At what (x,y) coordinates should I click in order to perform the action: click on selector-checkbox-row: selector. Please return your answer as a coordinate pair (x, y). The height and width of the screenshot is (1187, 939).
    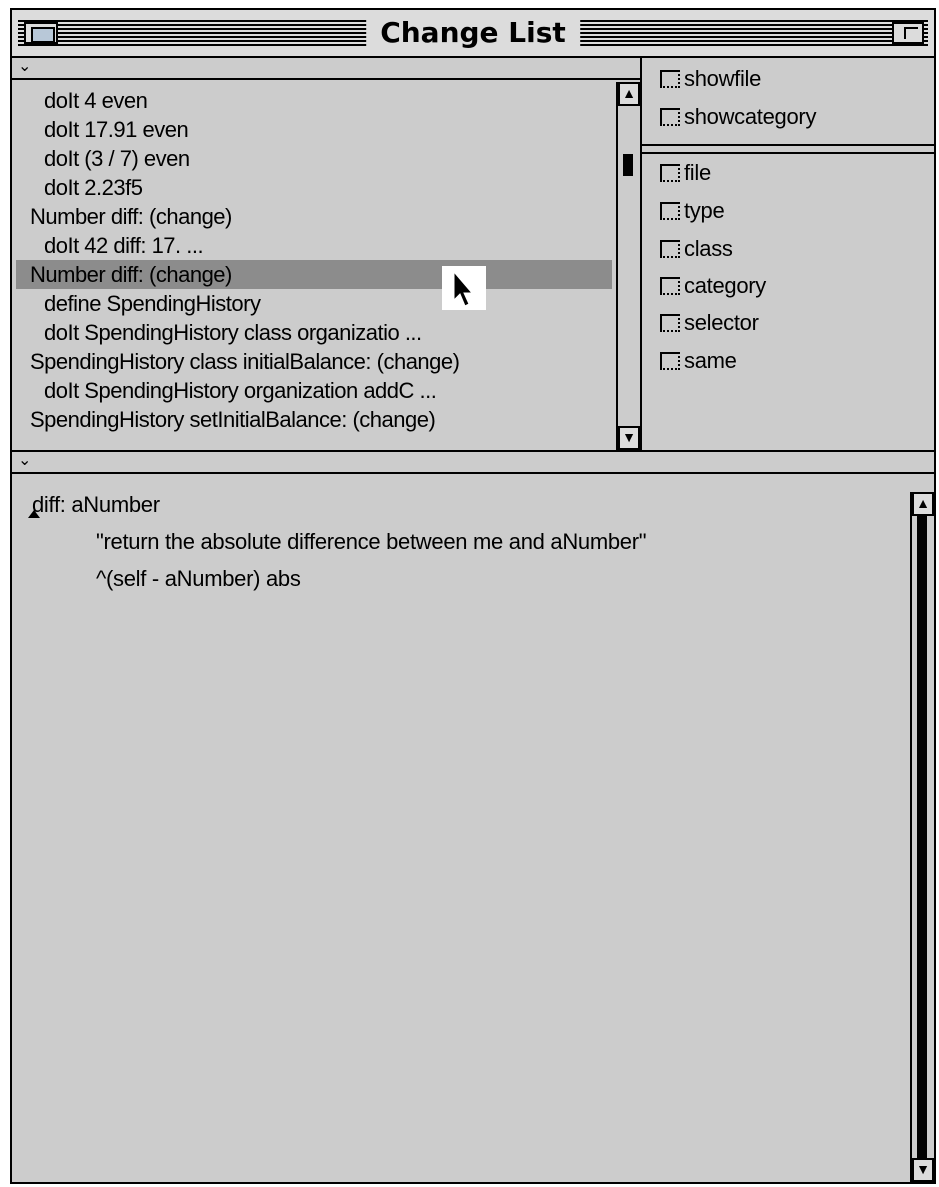
    Looking at the image, I should click on (709, 323).